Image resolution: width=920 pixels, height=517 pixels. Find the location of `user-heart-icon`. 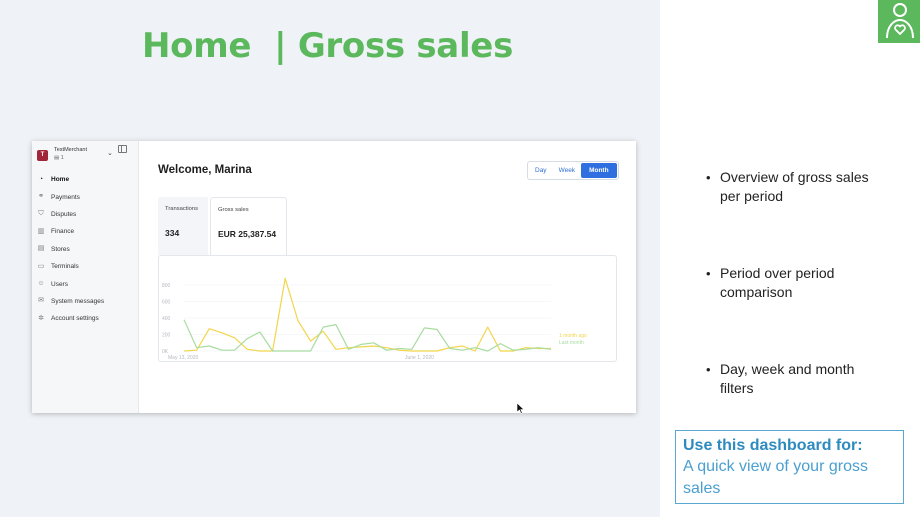

user-heart-icon is located at coordinates (900, 21).